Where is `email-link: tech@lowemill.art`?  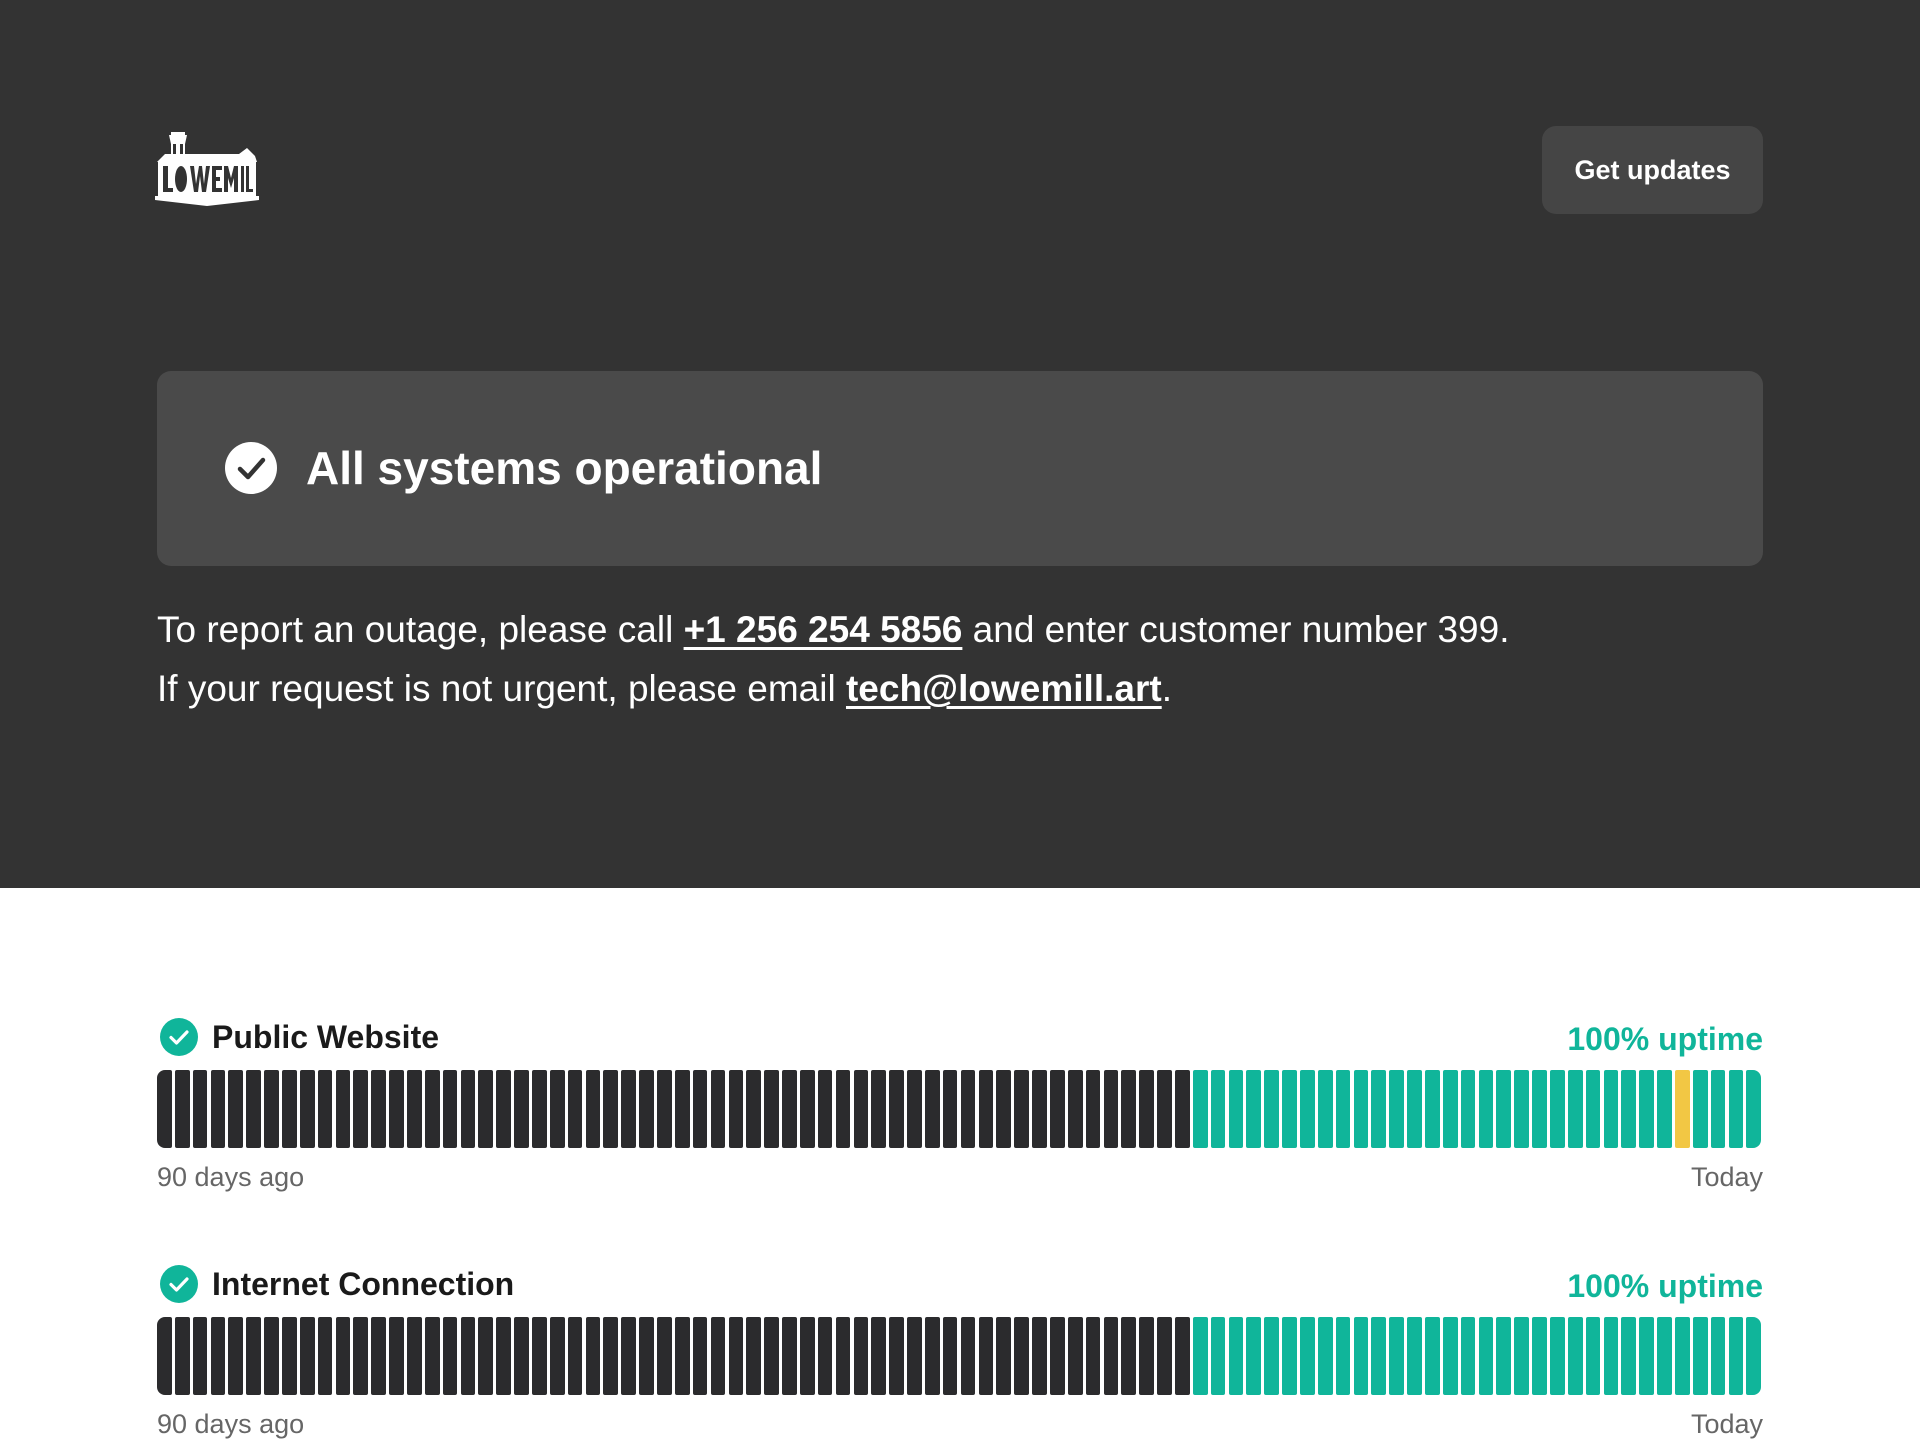
email-link: tech@lowemill.art is located at coordinates (1004, 688).